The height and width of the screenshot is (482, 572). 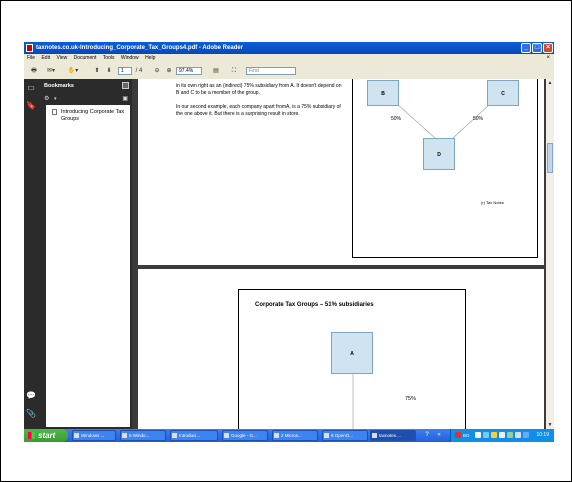 I want to click on taskbar-overflow-icon: «, so click(x=439, y=435).